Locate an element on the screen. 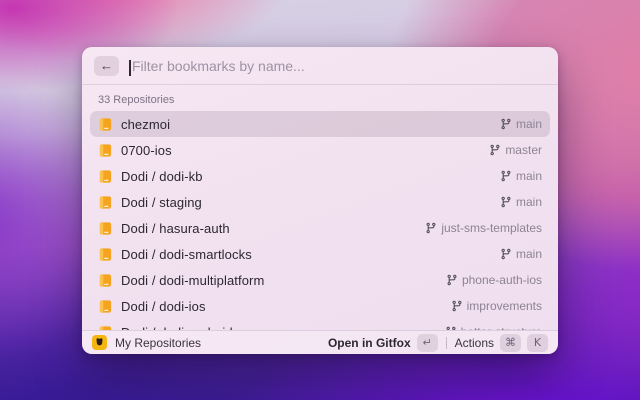  open-in-gitfox-button: Open in Gitfox ↵ is located at coordinates (382, 342).